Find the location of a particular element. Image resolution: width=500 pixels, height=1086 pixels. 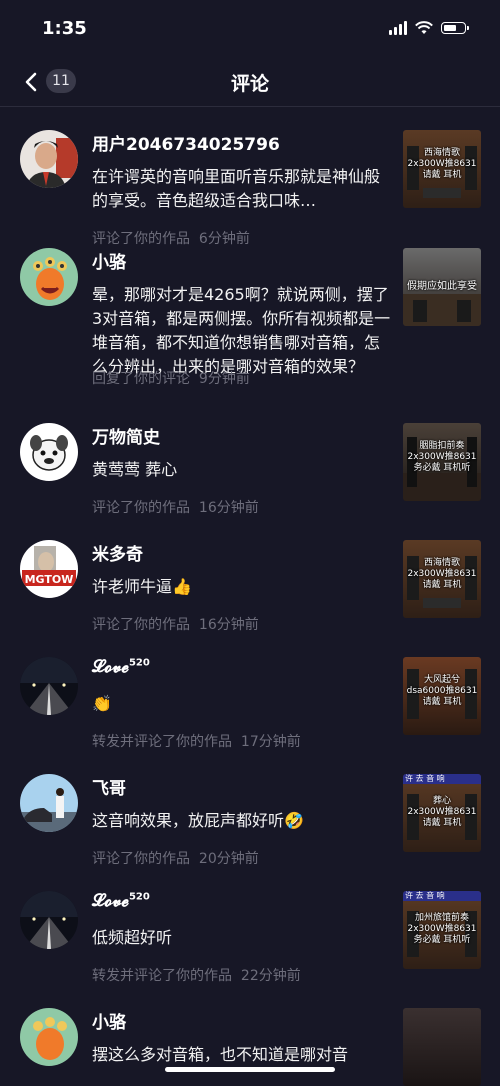

thumbnail-caption: 葬心 2x300W推8631 请戴 耳机 is located at coordinates (442, 812).